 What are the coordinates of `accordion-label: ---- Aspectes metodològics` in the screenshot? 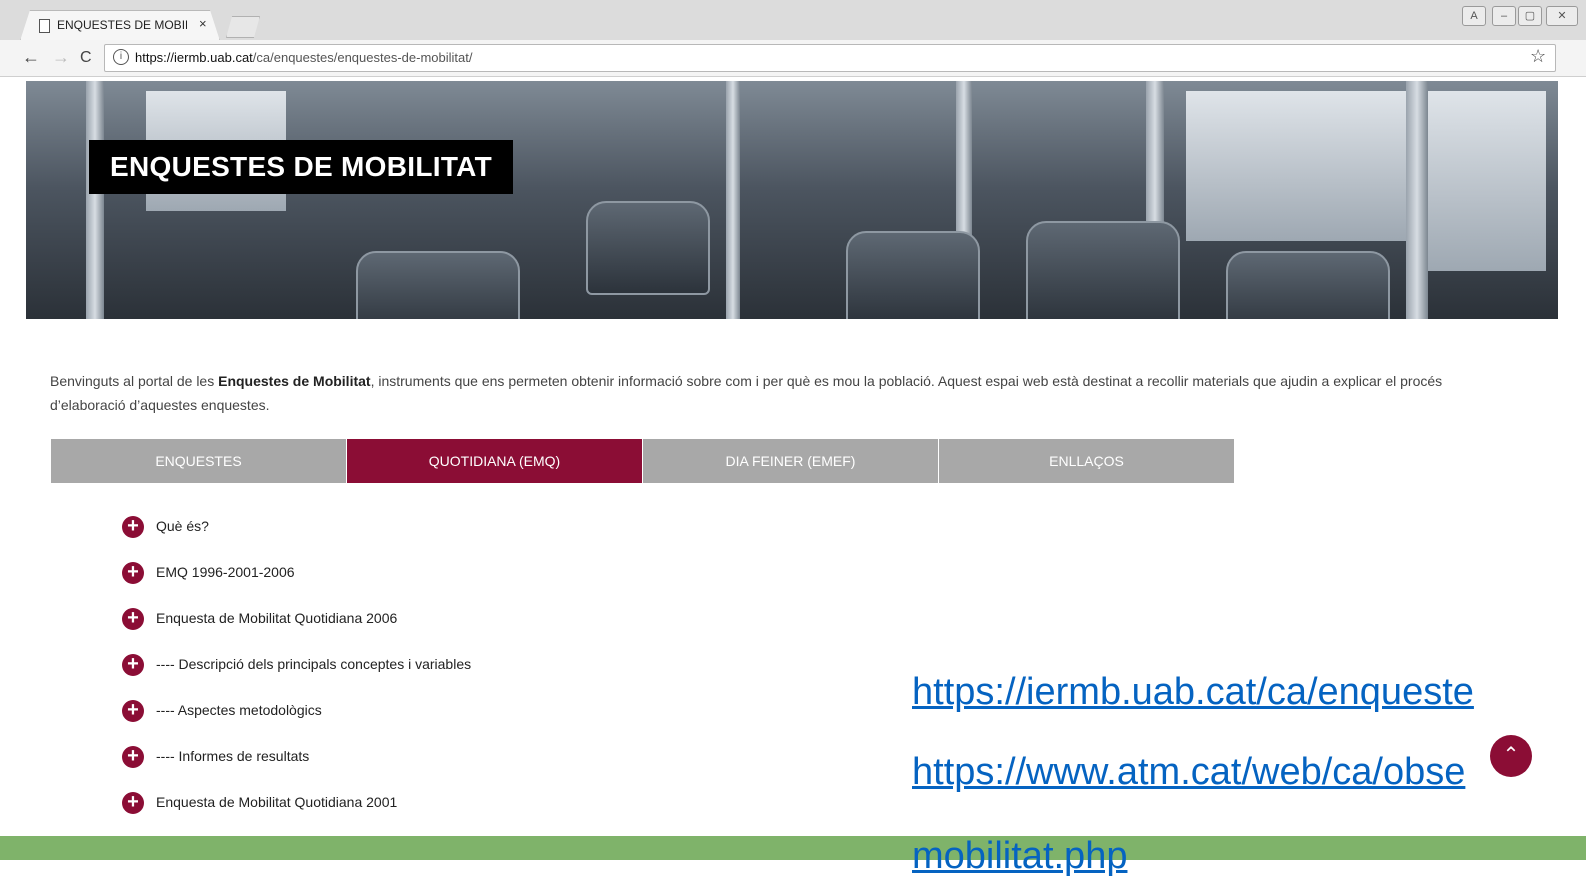 It's located at (239, 710).